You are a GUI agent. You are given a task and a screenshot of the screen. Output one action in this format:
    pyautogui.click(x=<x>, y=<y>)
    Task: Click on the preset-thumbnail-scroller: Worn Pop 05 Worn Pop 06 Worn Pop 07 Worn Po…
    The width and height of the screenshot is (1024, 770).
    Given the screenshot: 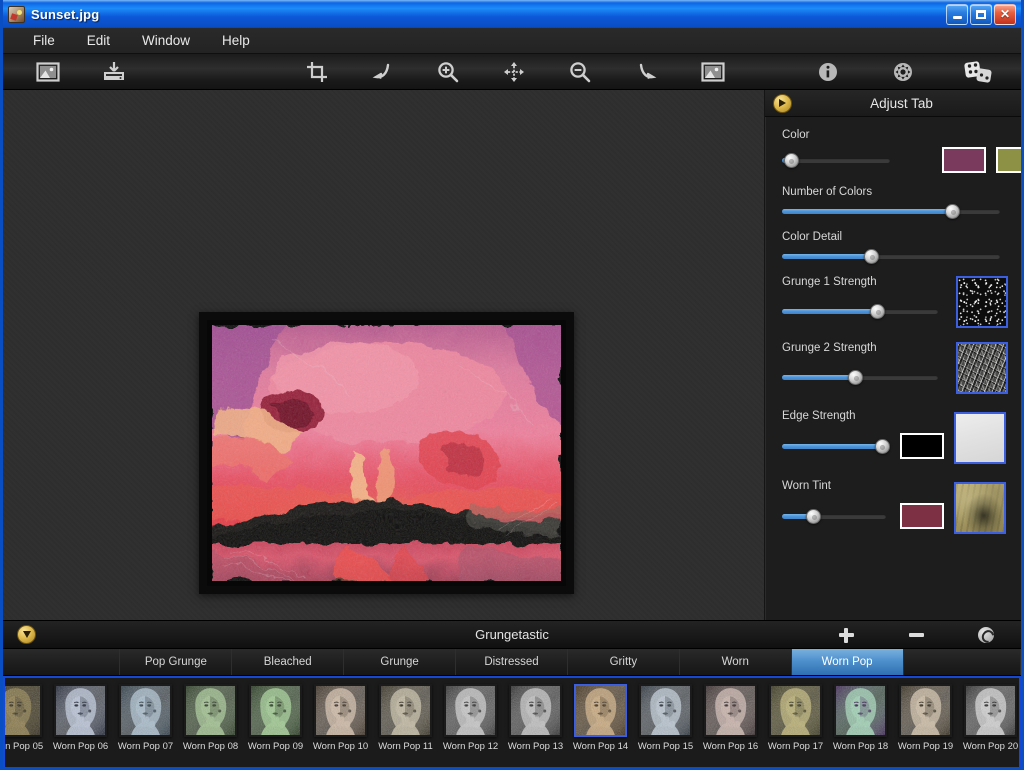 What is the action you would take?
    pyautogui.click(x=512, y=715)
    